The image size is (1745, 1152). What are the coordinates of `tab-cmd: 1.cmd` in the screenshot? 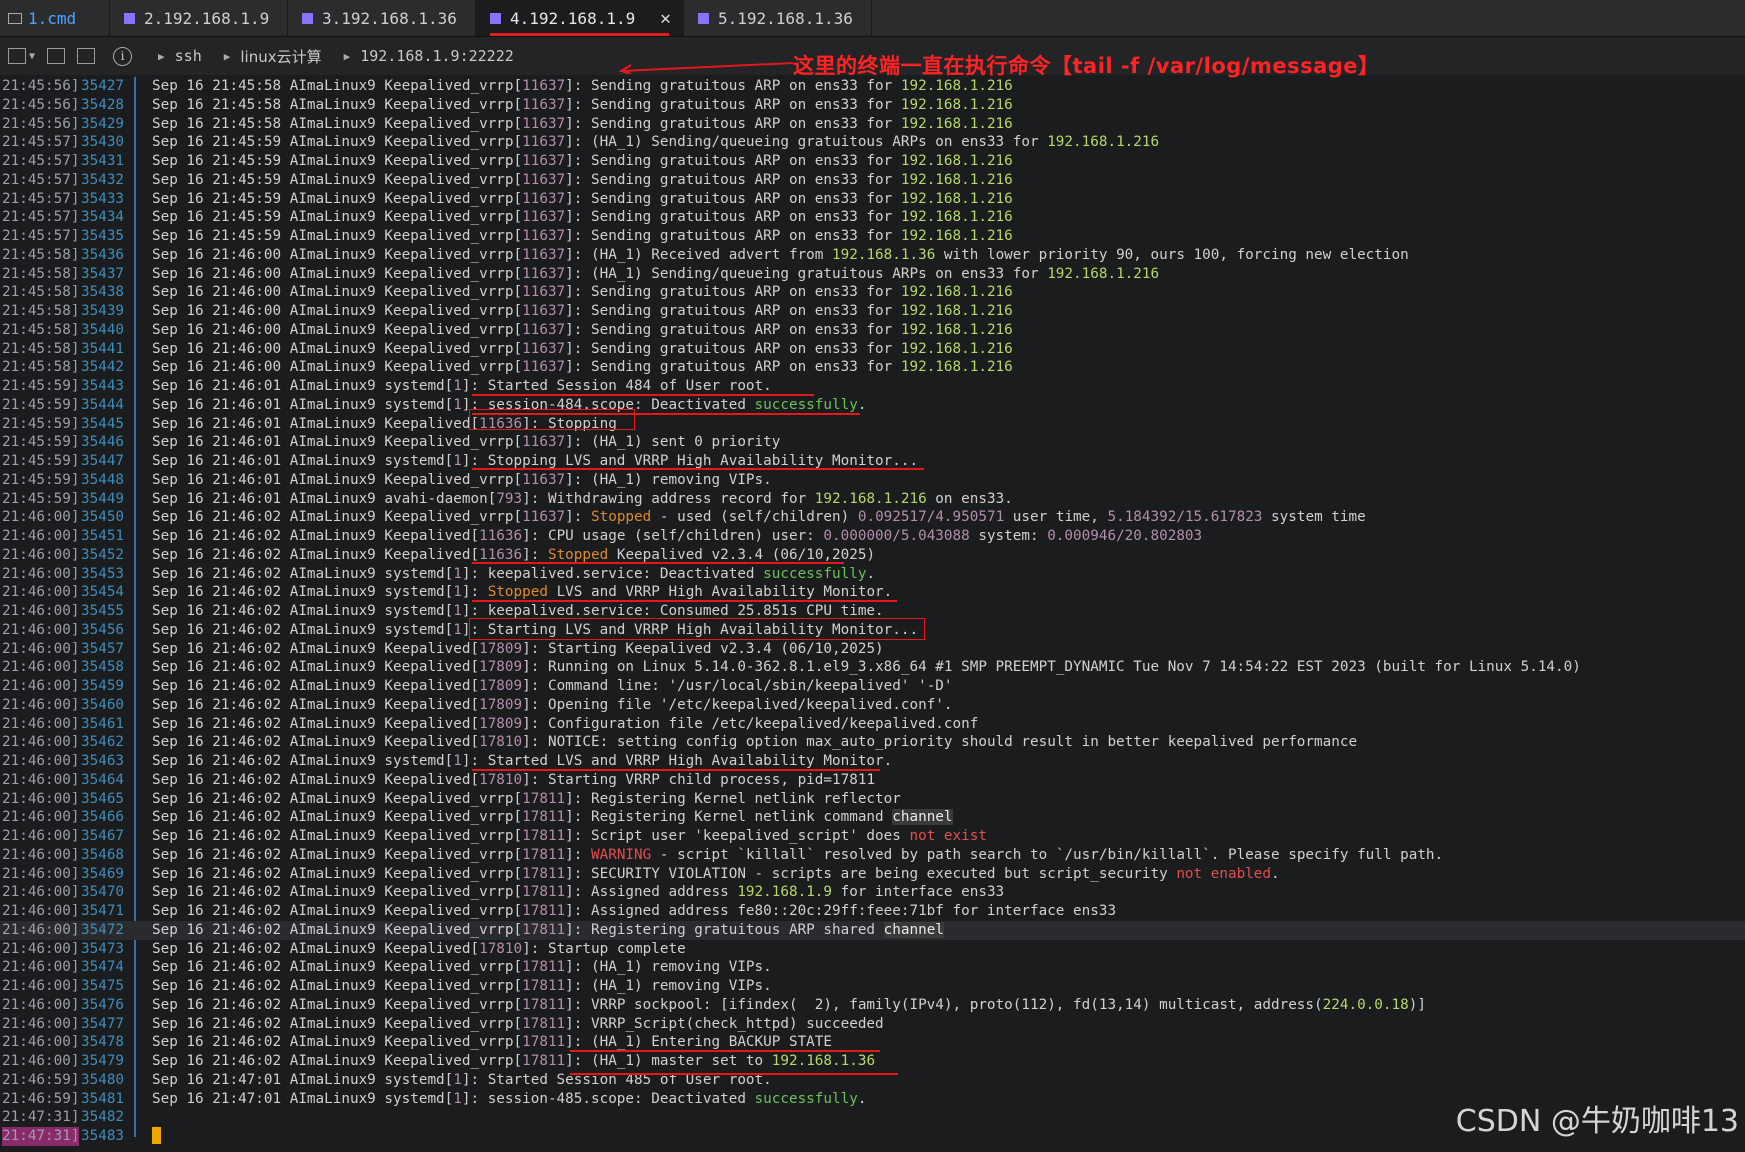 It's located at (55, 18).